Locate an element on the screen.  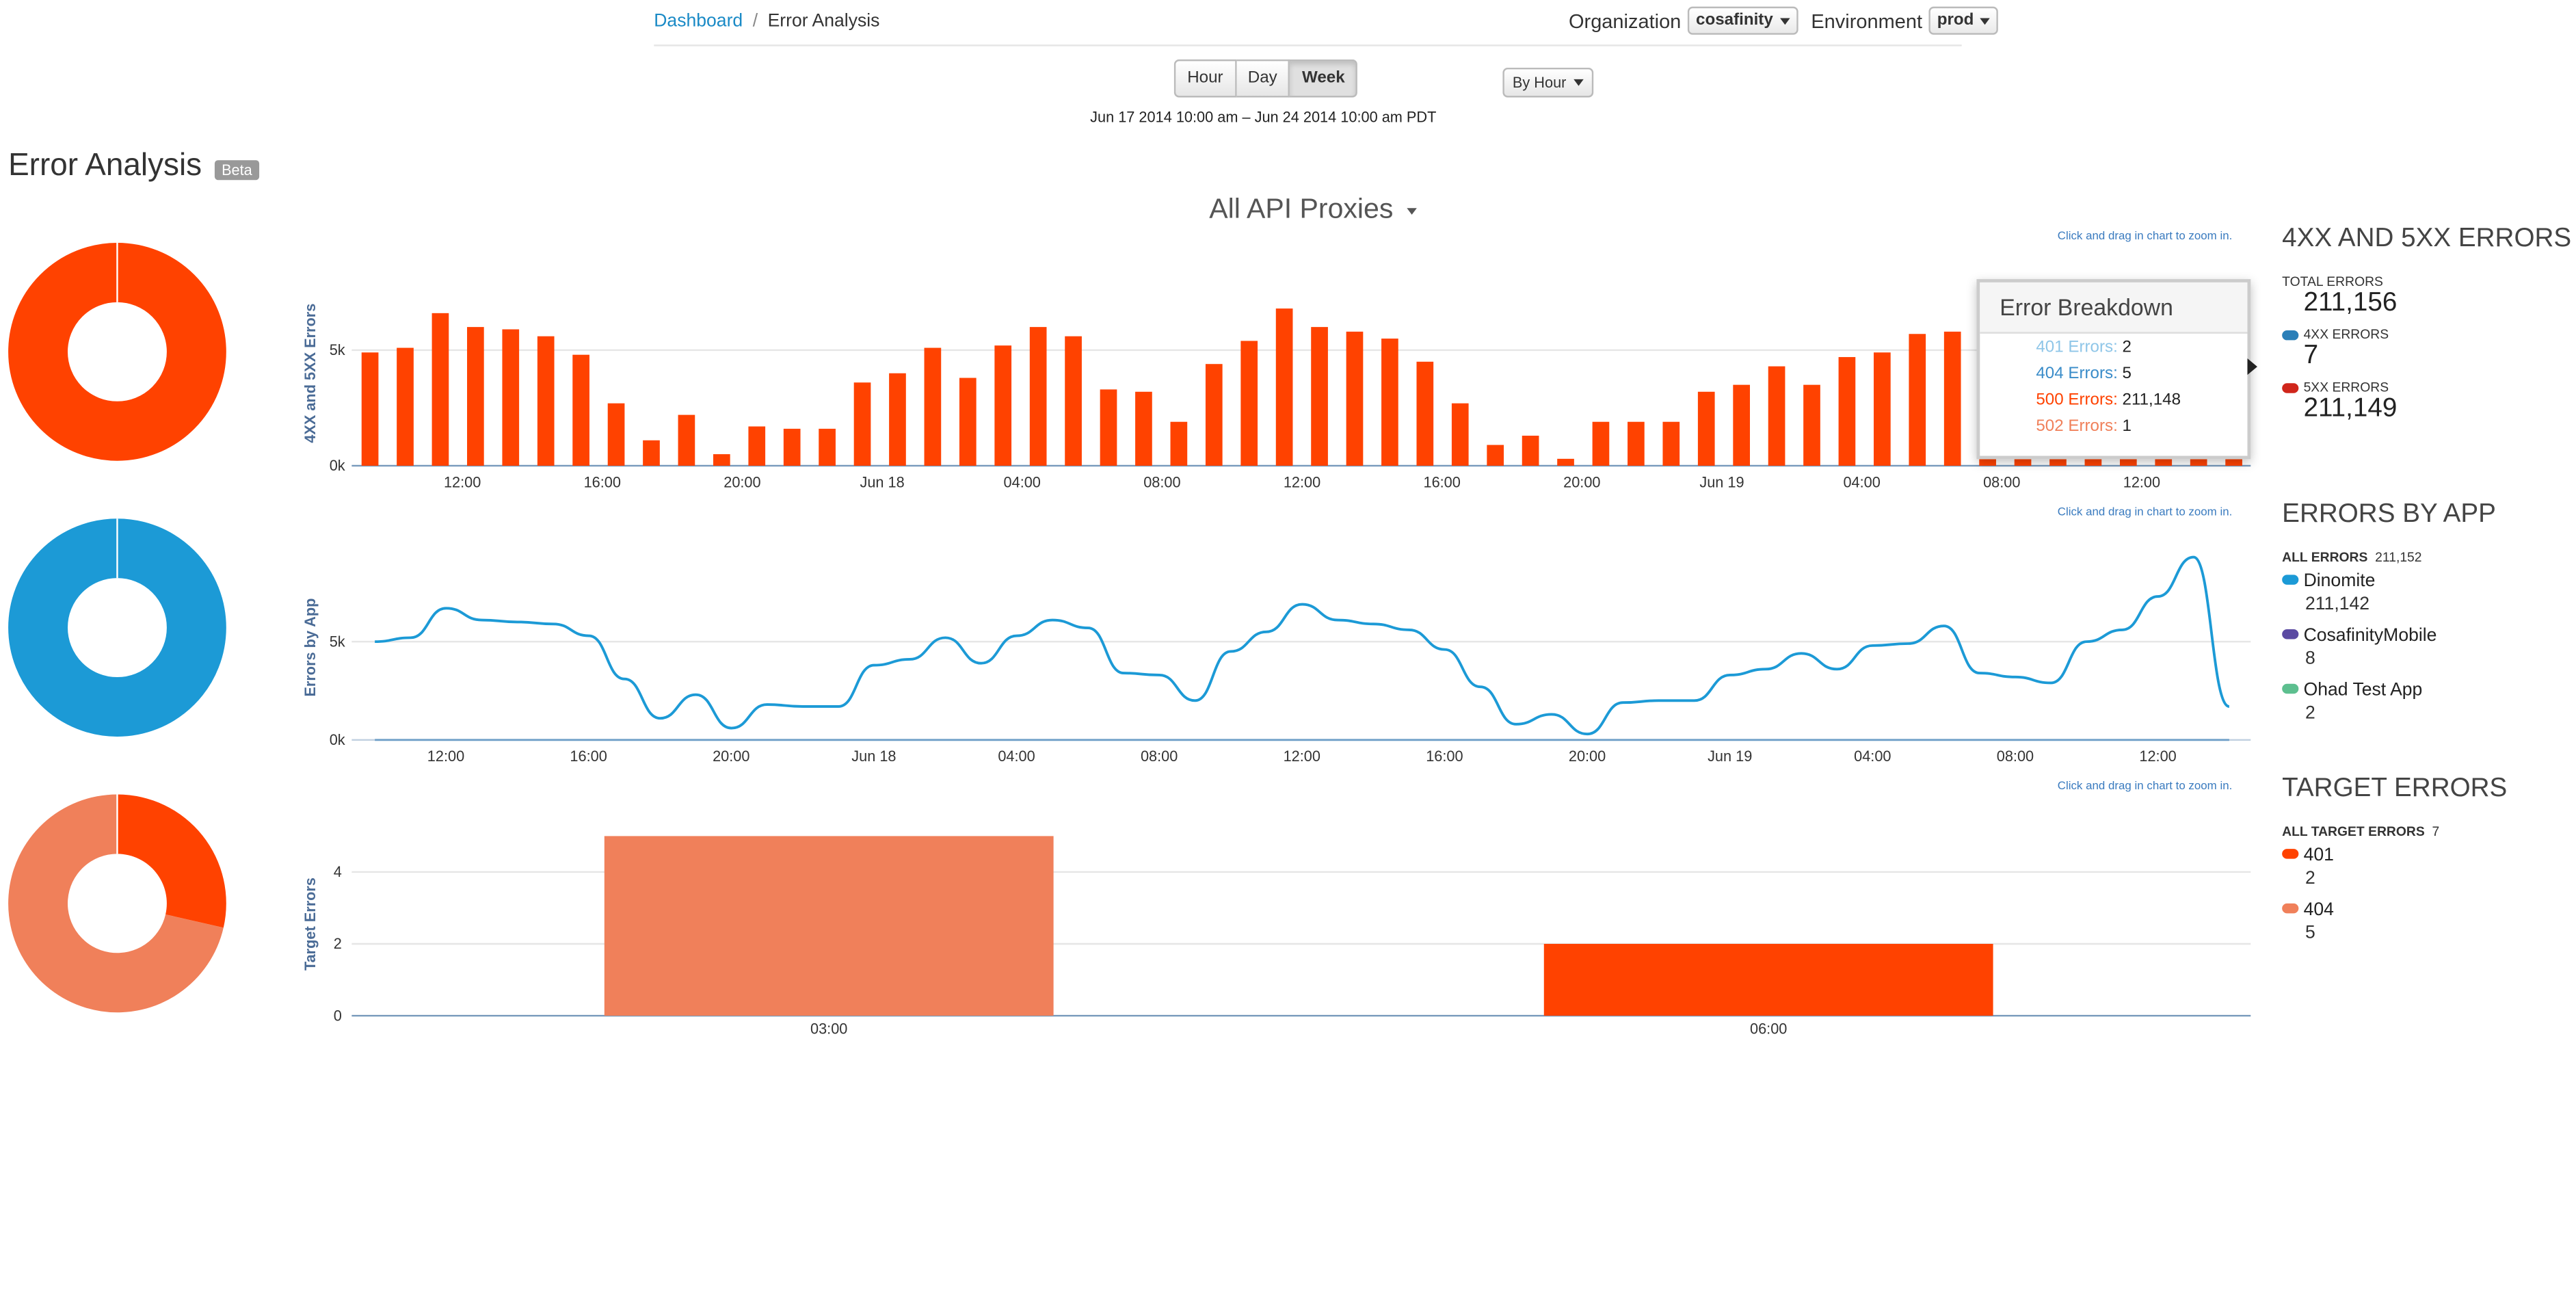
breadcrumb-current: Error Analysis is located at coordinates (824, 21).